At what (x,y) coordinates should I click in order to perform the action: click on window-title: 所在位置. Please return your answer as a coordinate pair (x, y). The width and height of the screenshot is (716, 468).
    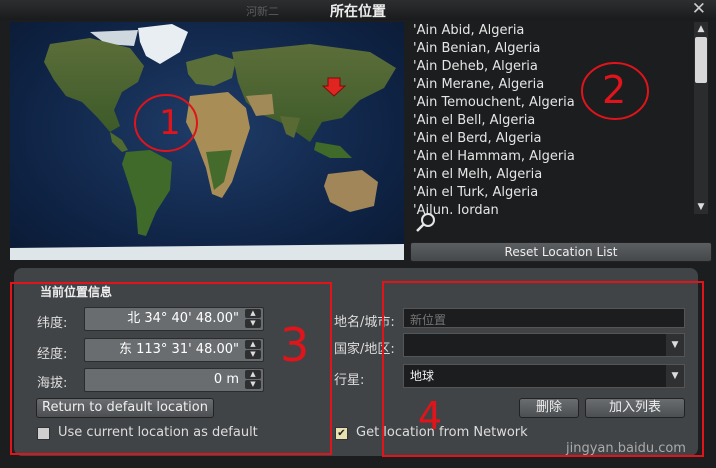
    Looking at the image, I should click on (358, 12).